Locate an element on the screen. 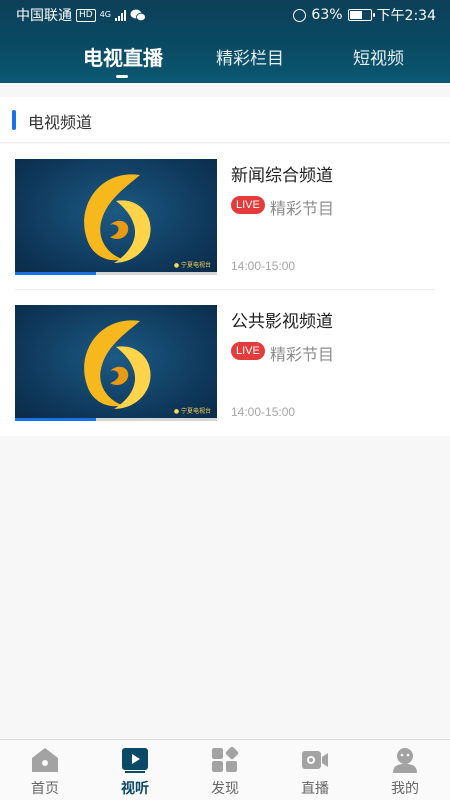  nav-mine: 我的 is located at coordinates (405, 770).